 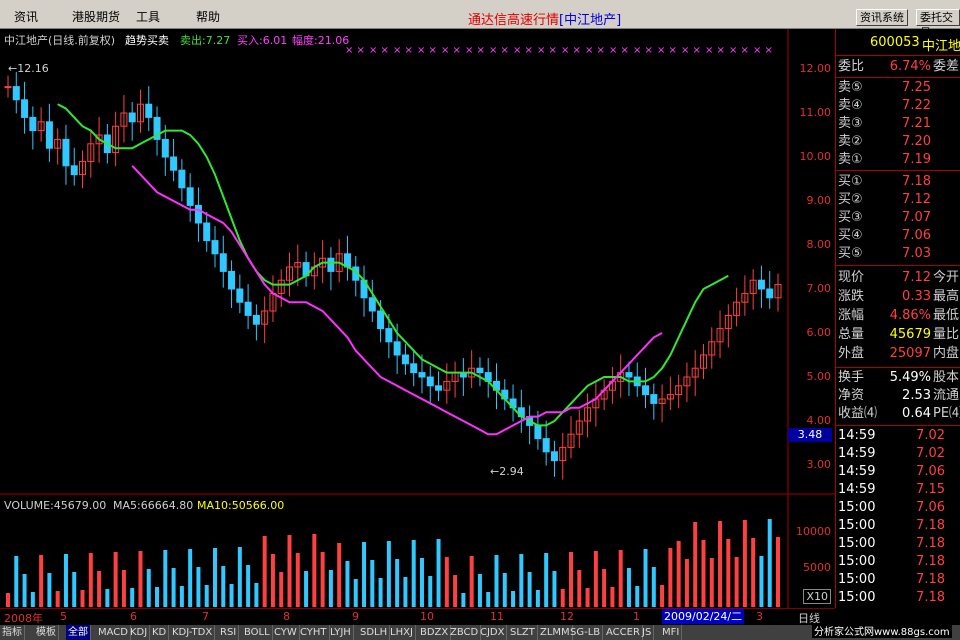 What do you see at coordinates (148, 17) in the screenshot?
I see `menu-tools: 工具` at bounding box center [148, 17].